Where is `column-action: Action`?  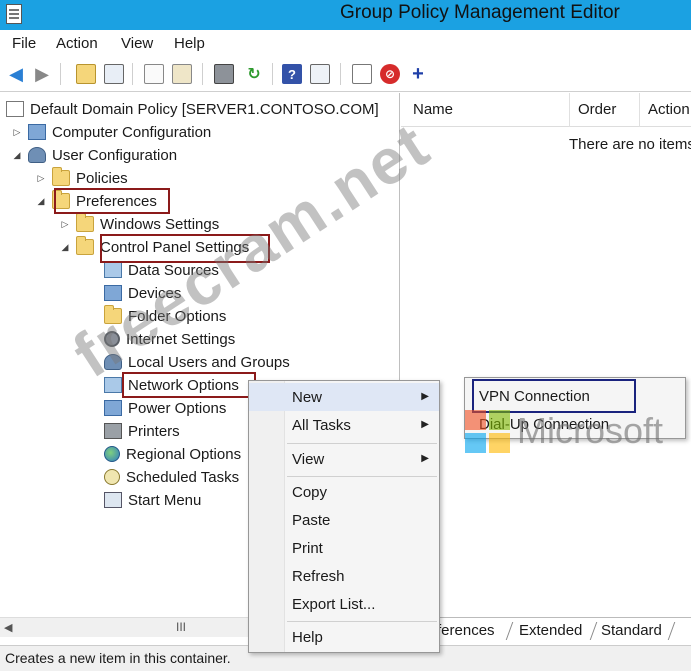
column-action: Action is located at coordinates (669, 109).